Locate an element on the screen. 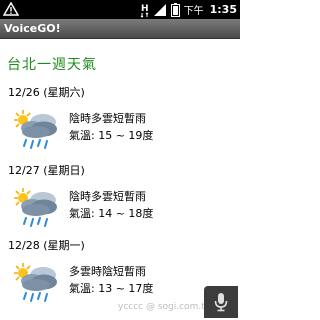 The width and height of the screenshot is (320, 320). forecast-date: 12/26 (星期六) is located at coordinates (46, 92).